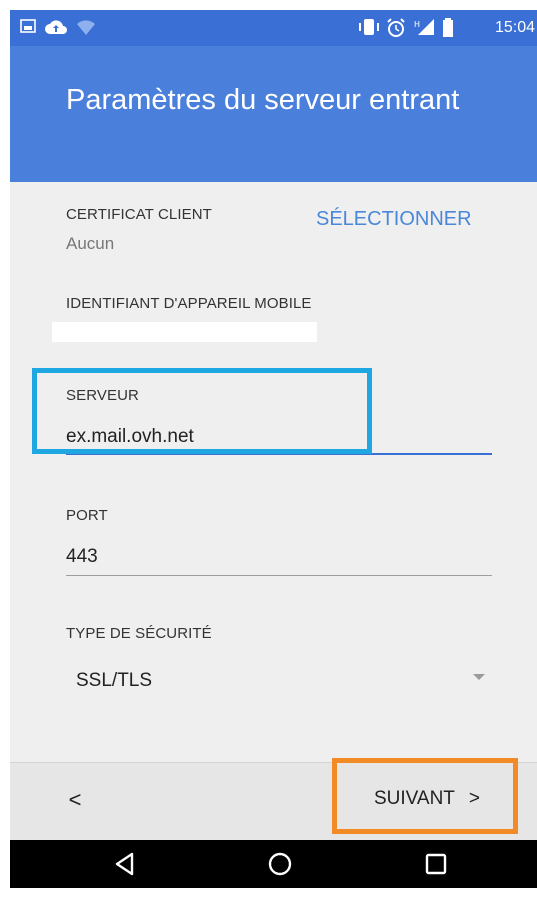 The image size is (537, 898). What do you see at coordinates (280, 864) in the screenshot?
I see `home-nav-icon` at bounding box center [280, 864].